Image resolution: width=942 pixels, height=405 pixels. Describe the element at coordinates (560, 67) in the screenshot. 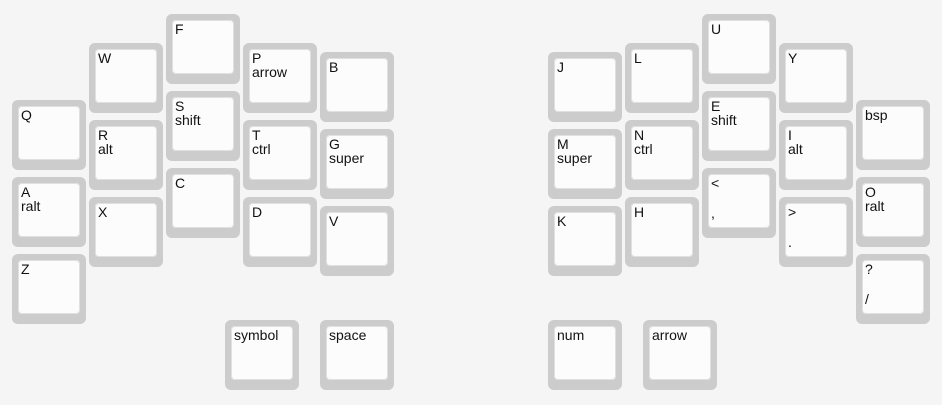

I see `key-legend: J` at that location.